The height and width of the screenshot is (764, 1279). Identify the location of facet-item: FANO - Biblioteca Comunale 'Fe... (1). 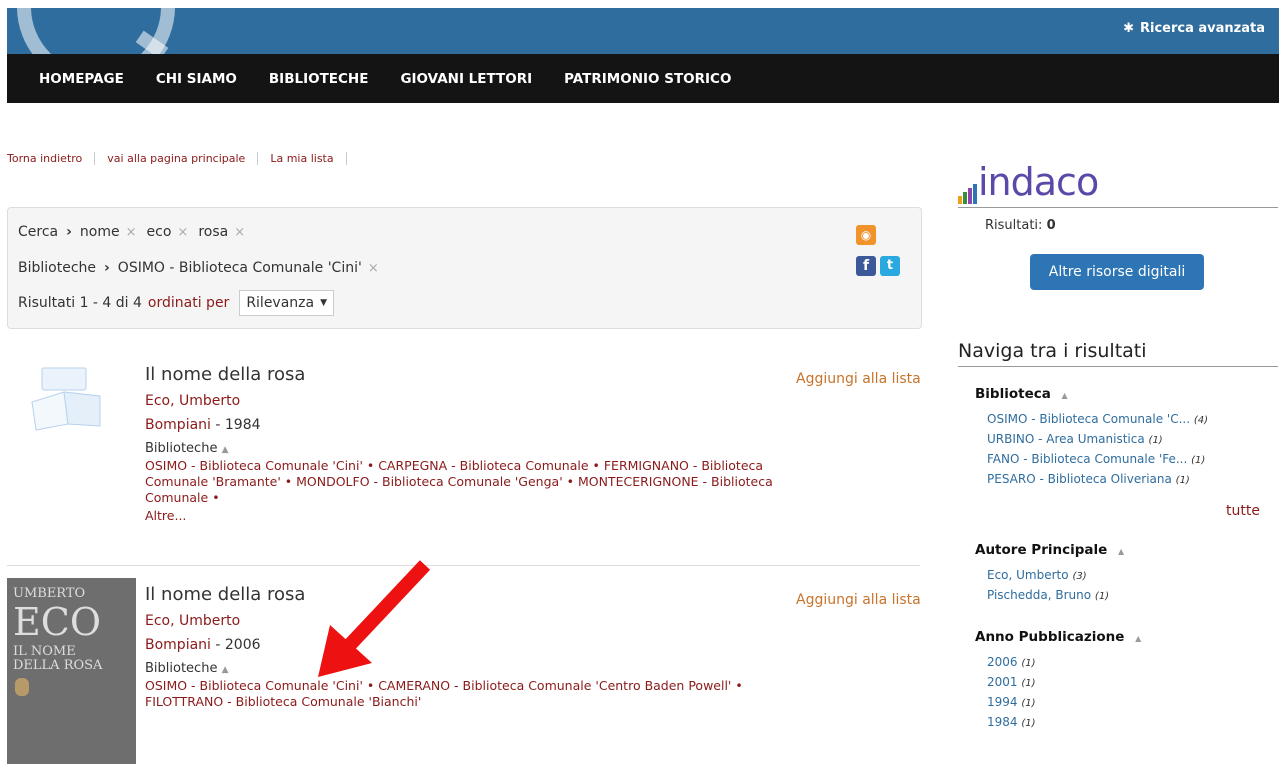
(1097, 459).